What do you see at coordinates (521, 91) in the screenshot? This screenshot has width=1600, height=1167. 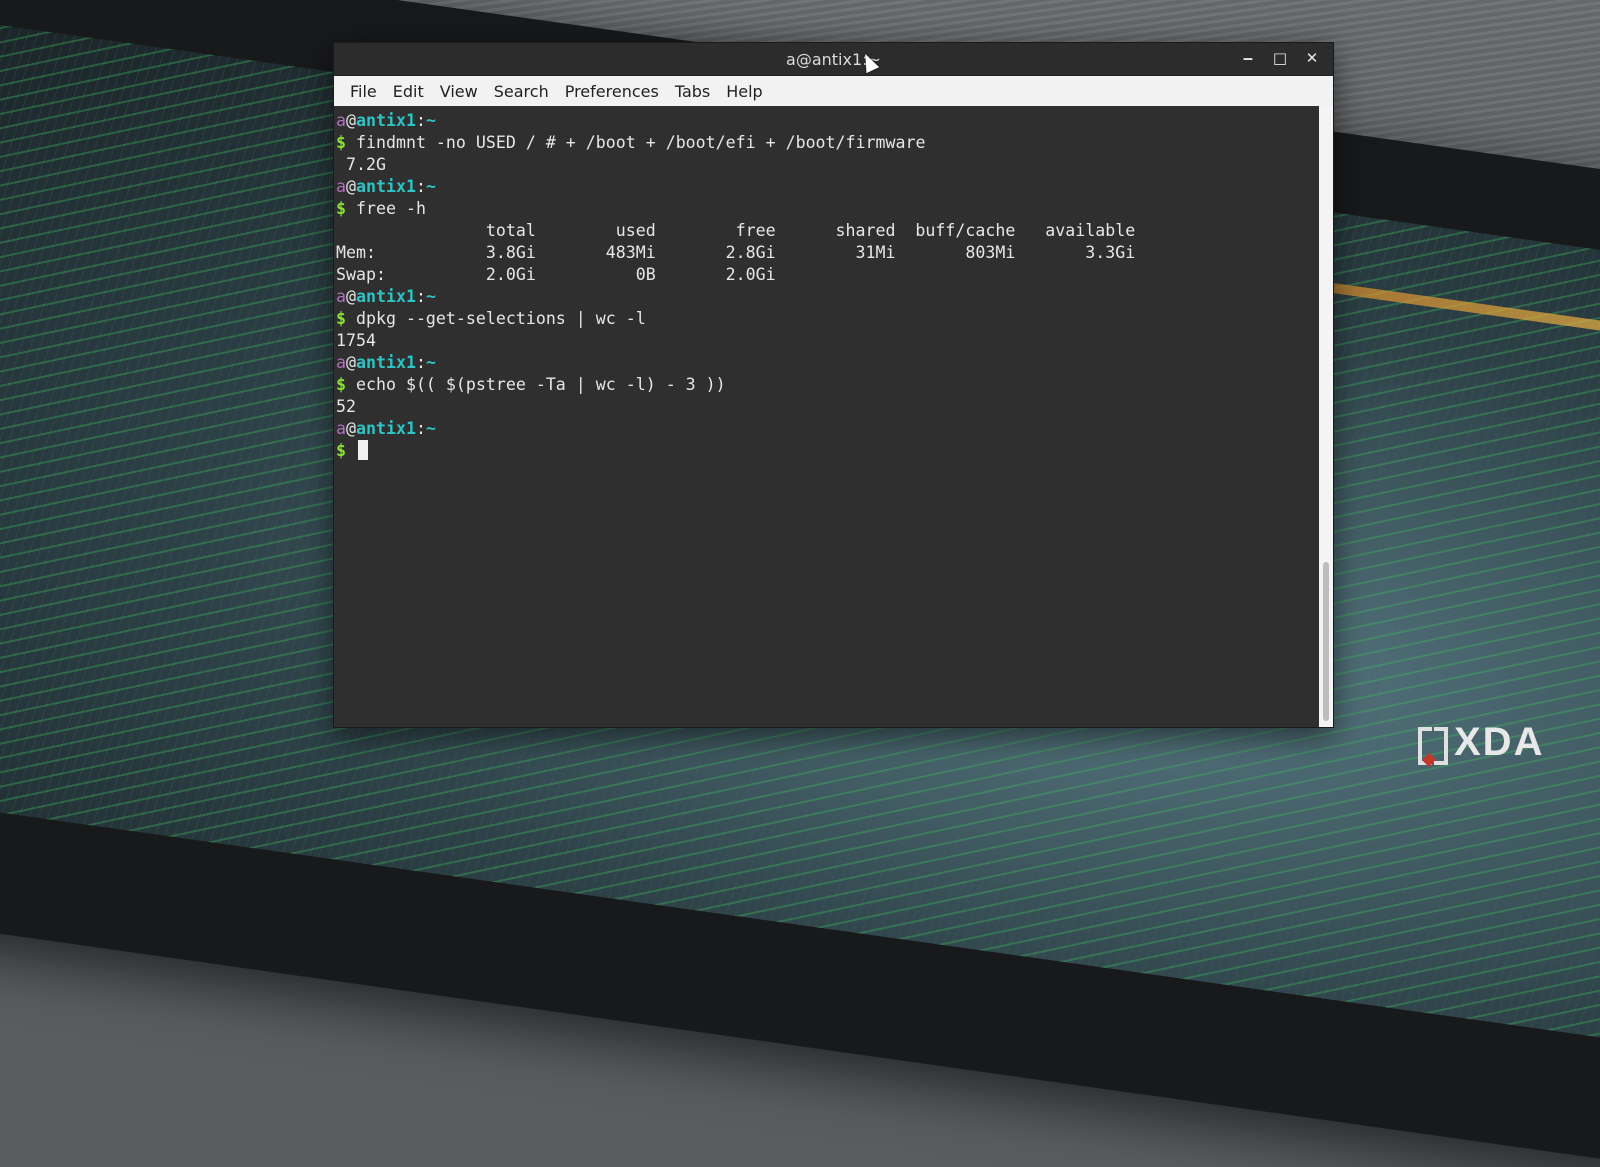 I see `menu-search: Search` at bounding box center [521, 91].